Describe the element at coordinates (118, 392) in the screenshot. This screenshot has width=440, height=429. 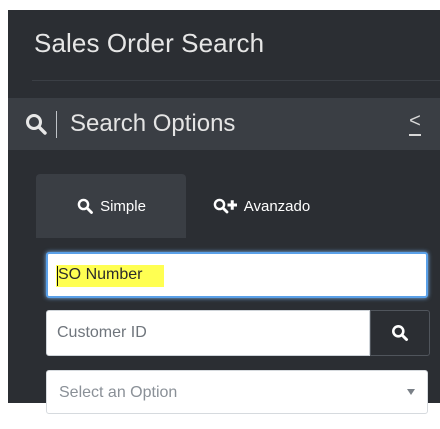
I see `option-select-value: Select an Option` at that location.